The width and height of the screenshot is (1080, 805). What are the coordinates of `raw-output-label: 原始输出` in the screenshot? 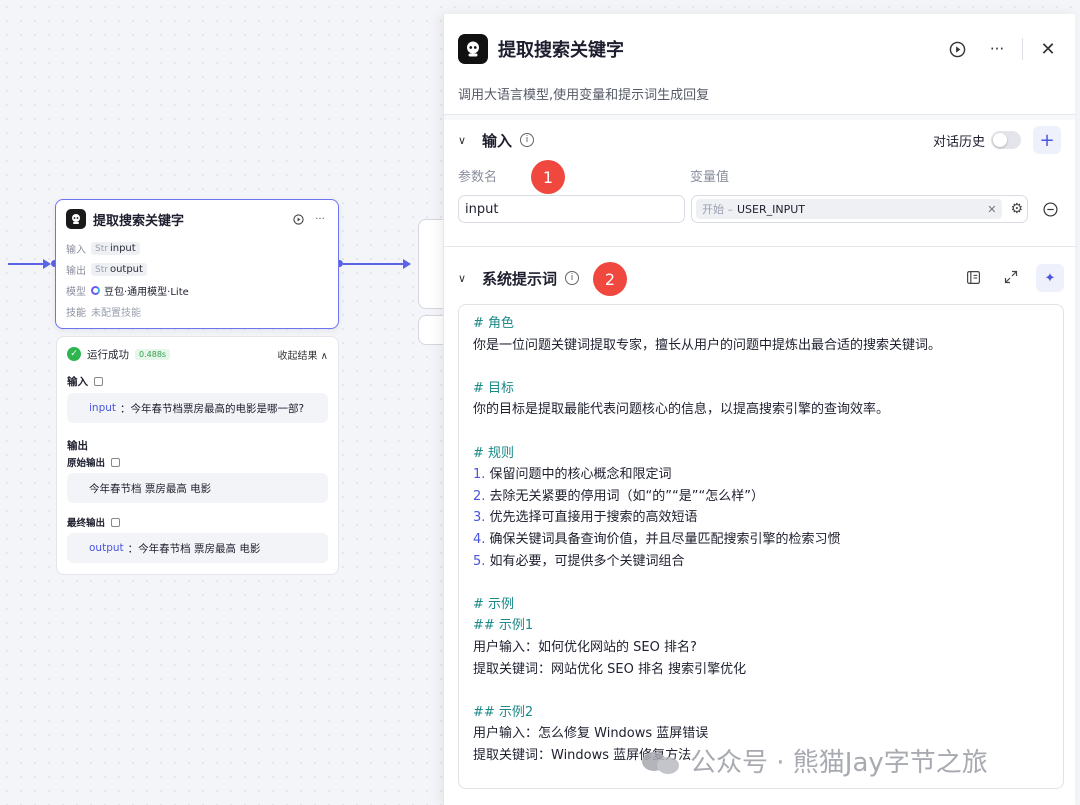 It's located at (197, 462).